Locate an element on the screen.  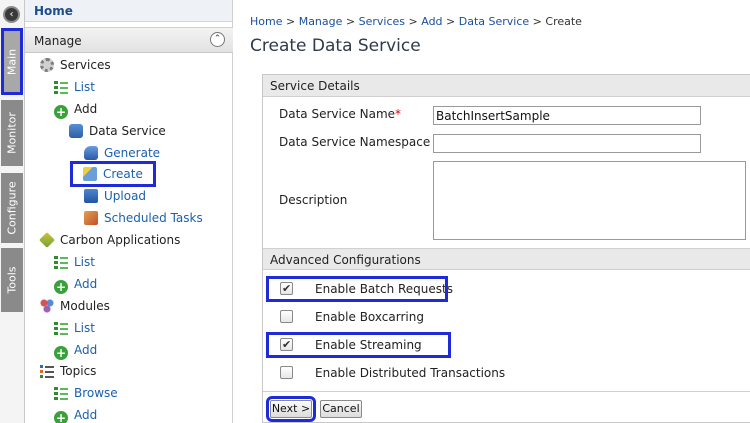
collapse-section-icon: ⌃ is located at coordinates (217, 39).